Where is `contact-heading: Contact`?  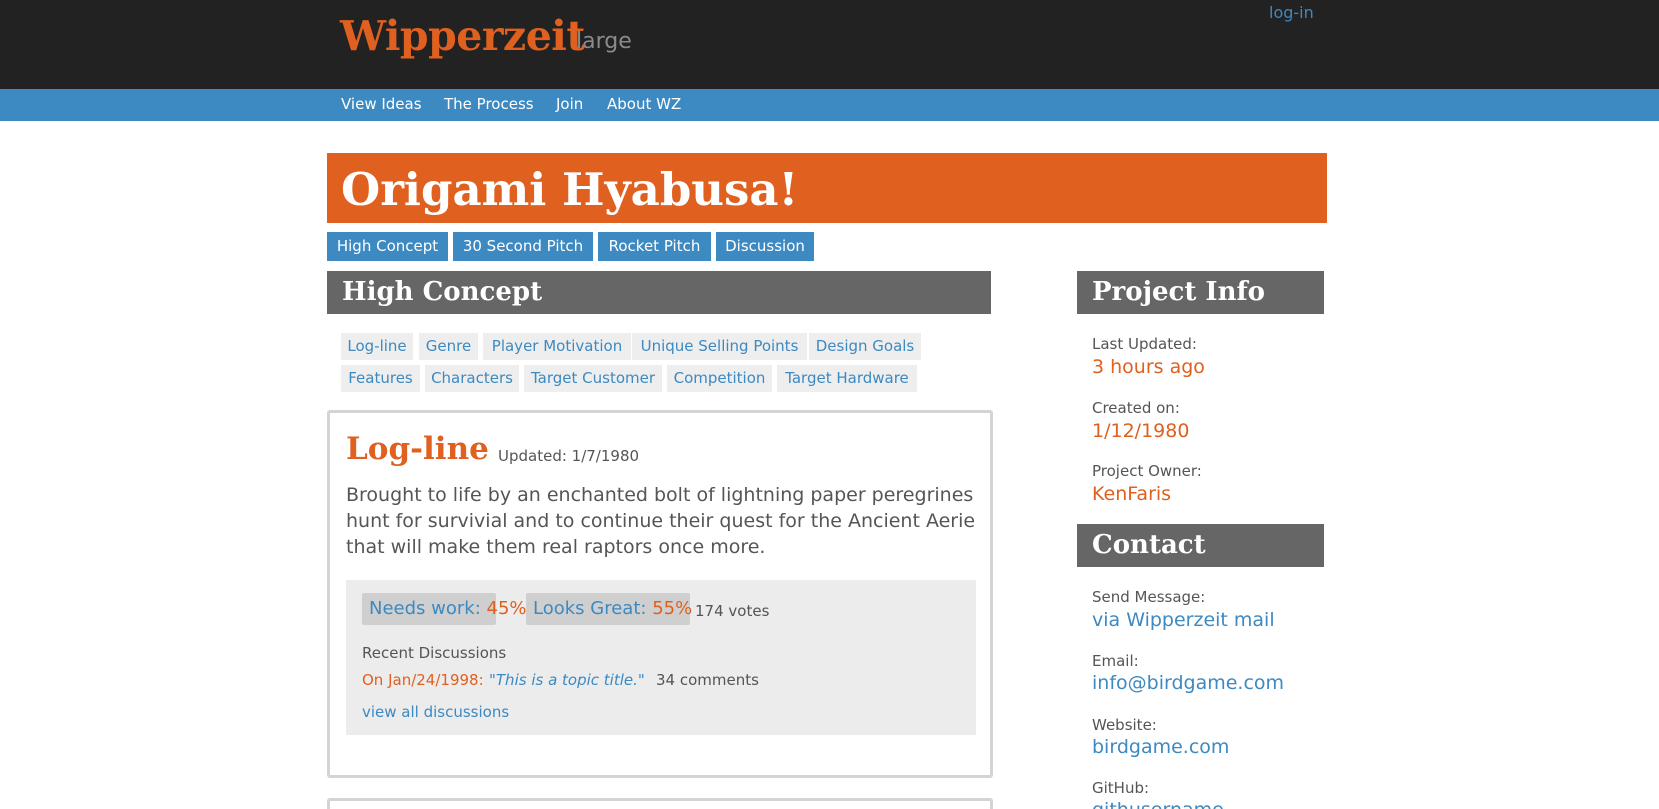 contact-heading: Contact is located at coordinates (1200, 545).